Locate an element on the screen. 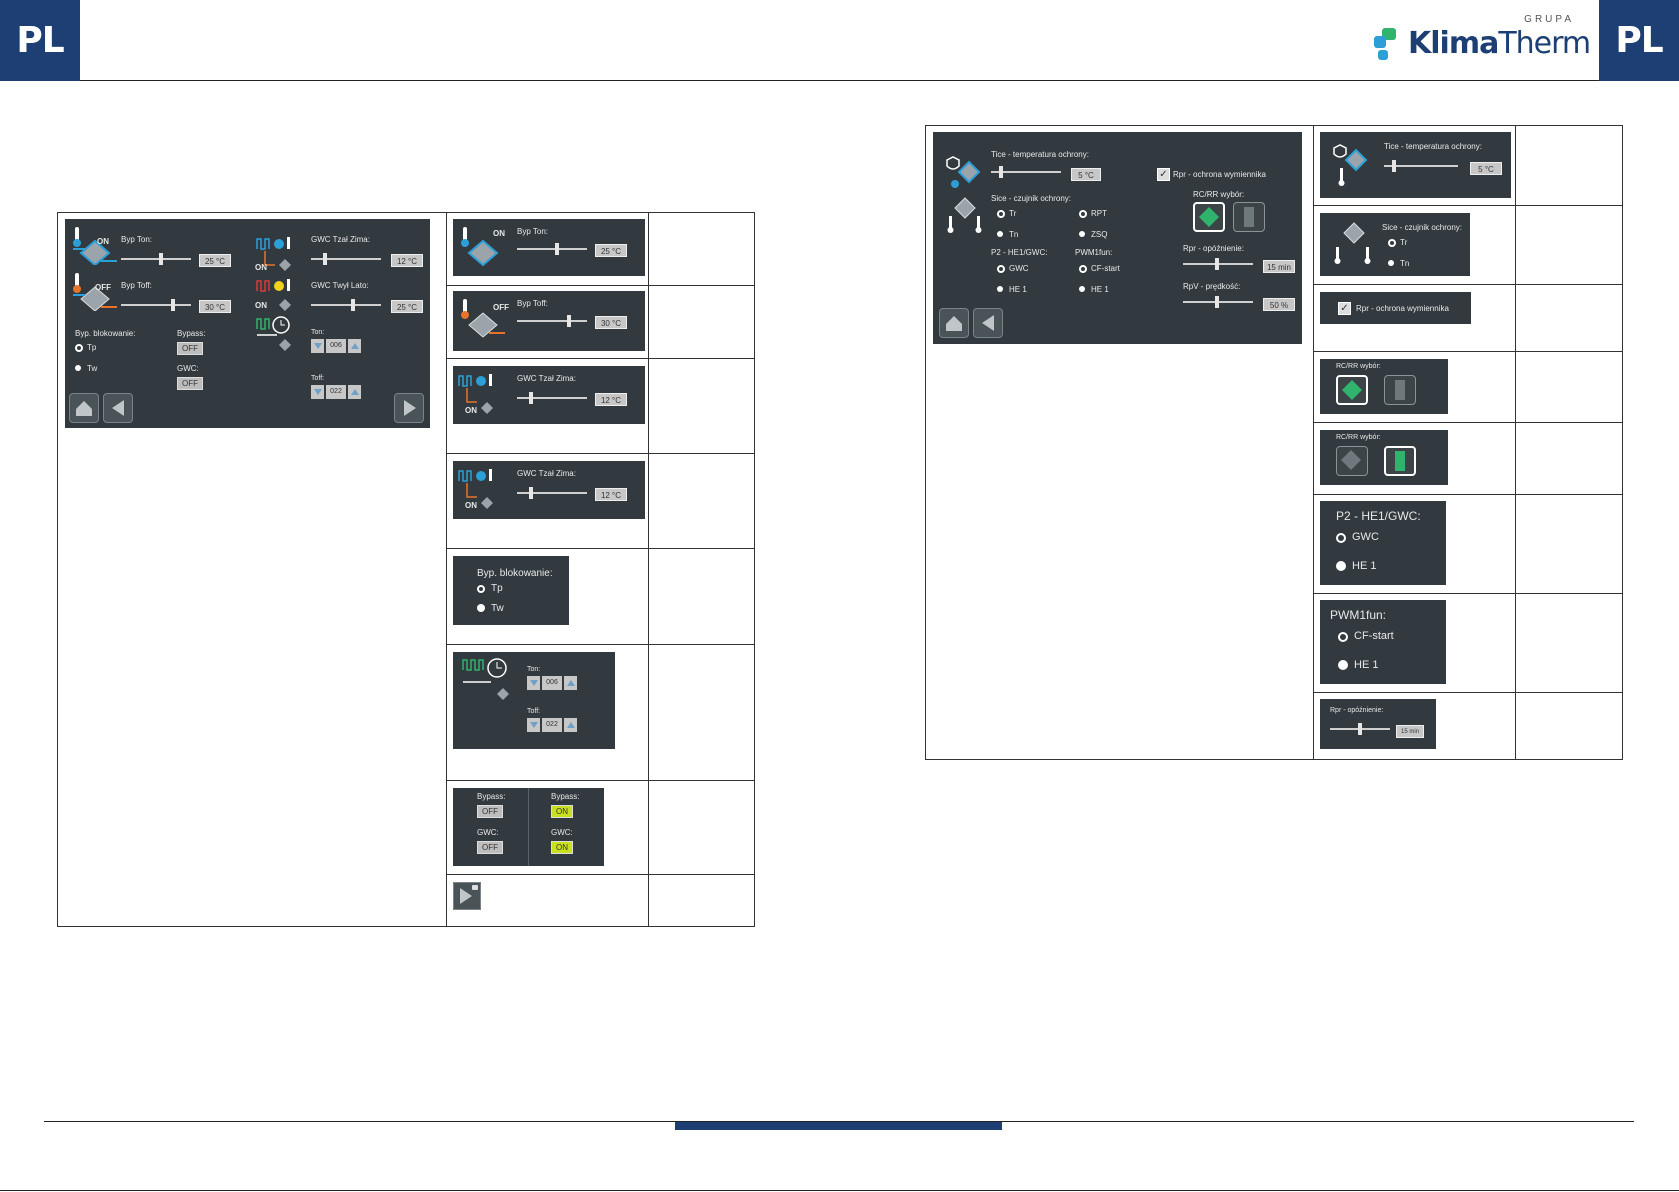  blokowanie-label: Byp. blokowanie: is located at coordinates (105, 333).